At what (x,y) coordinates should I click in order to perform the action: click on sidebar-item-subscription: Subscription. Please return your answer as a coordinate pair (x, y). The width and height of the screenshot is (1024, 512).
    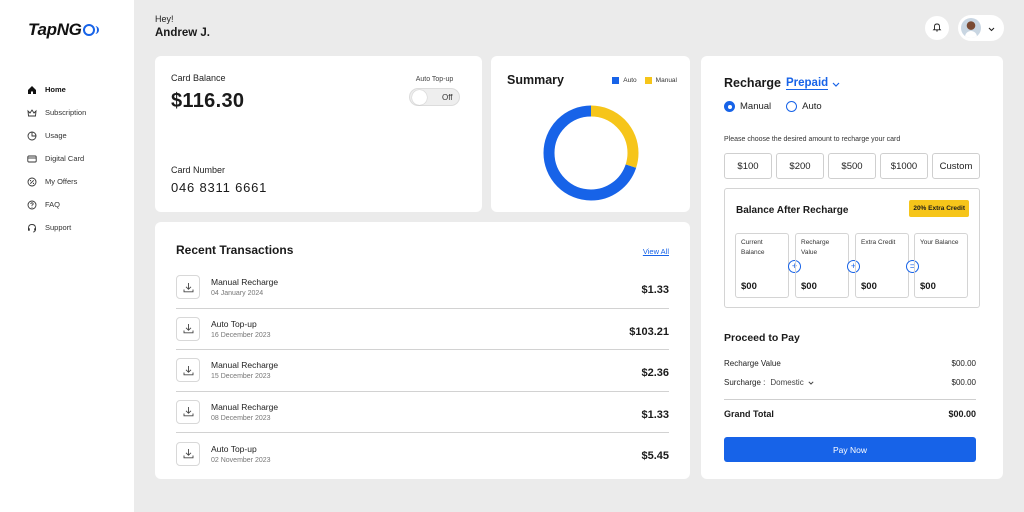
    Looking at the image, I should click on (56, 112).